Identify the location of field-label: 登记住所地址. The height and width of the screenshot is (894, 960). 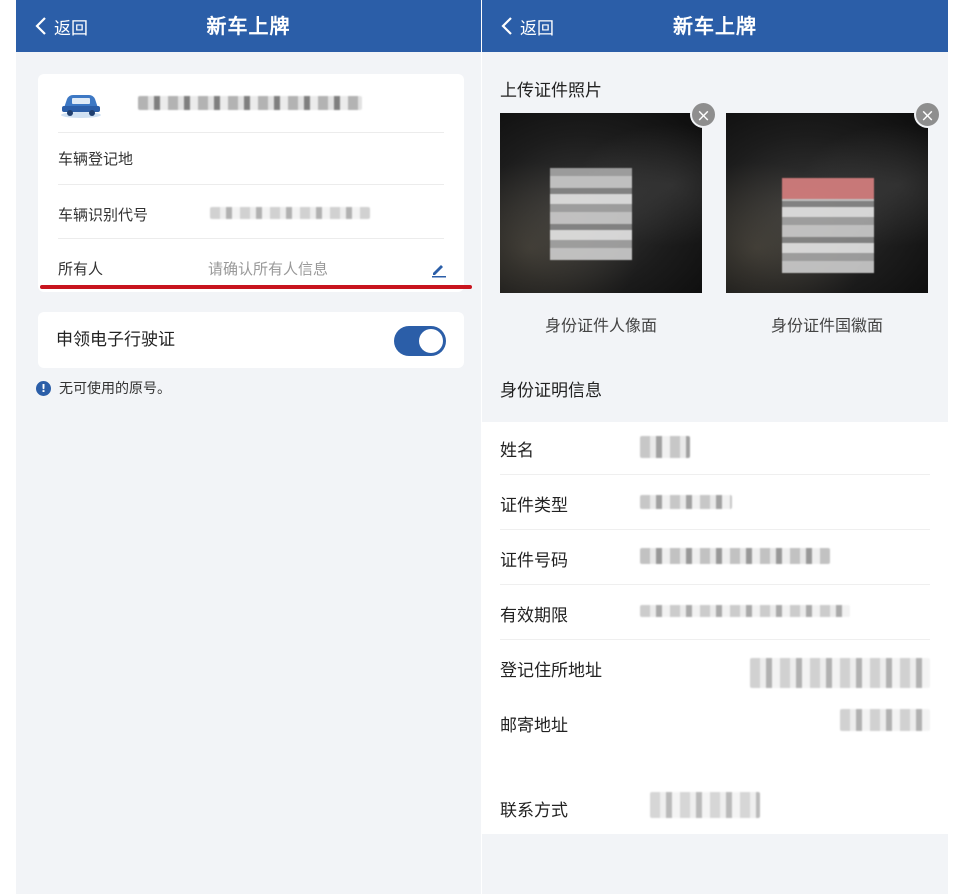
(551, 671).